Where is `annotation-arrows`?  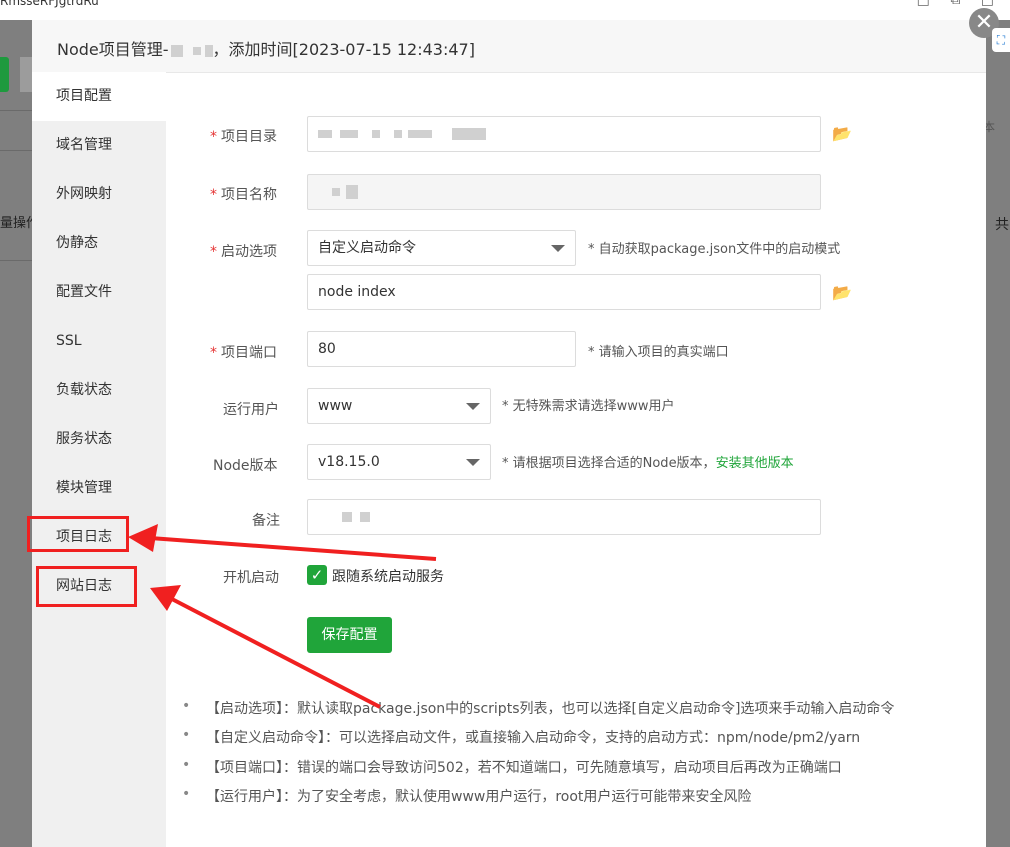
annotation-arrows is located at coordinates (282, 616).